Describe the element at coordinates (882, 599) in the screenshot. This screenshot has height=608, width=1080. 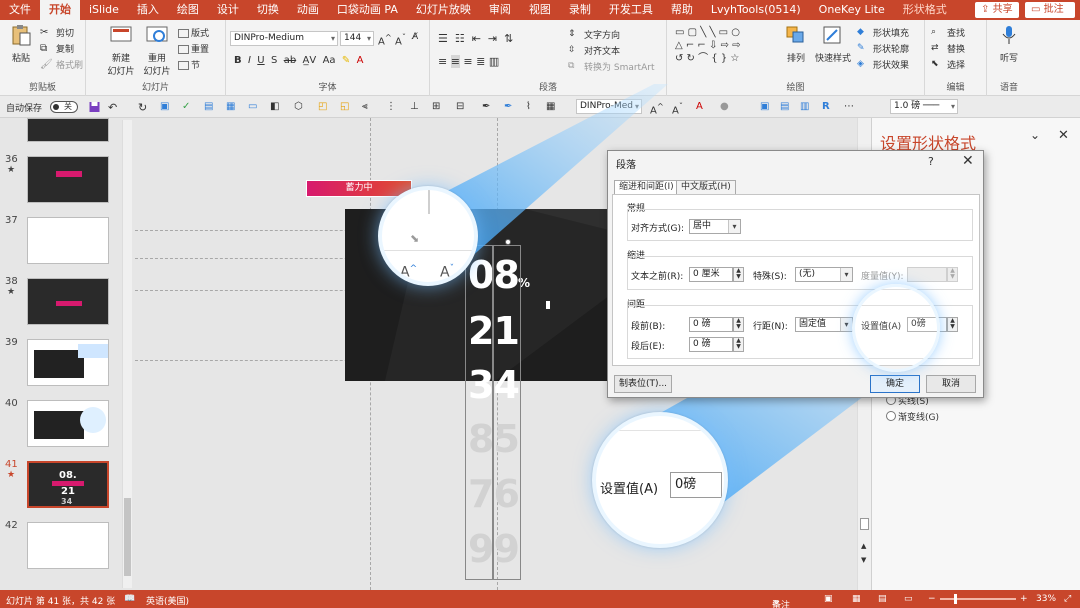
I see `reading-view-icon: ▤` at that location.